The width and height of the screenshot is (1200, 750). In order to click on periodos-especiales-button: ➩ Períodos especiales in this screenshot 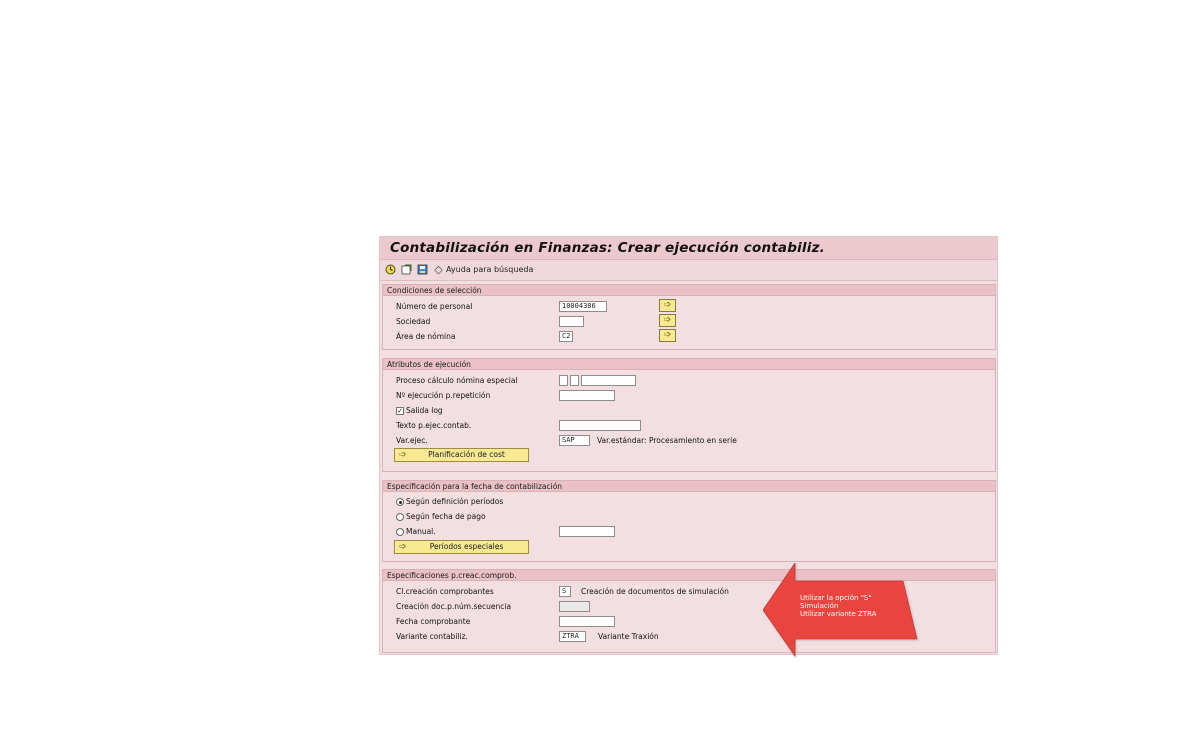, I will do `click(461, 547)`.